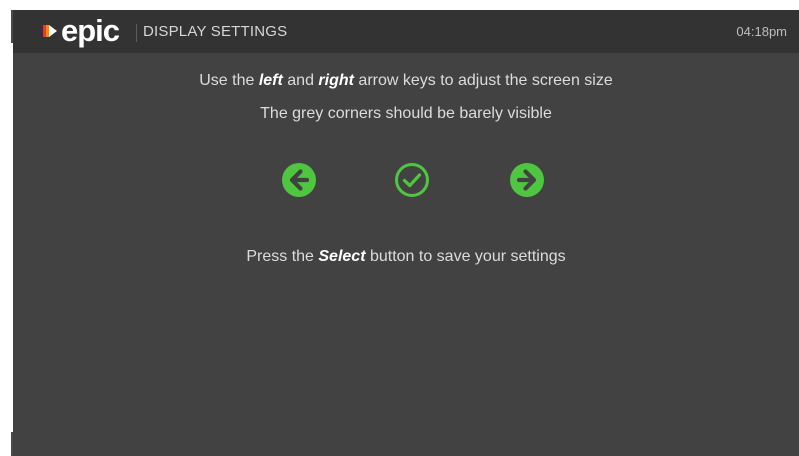  Describe the element at coordinates (282, 256) in the screenshot. I see `text-segment: Press the` at that location.